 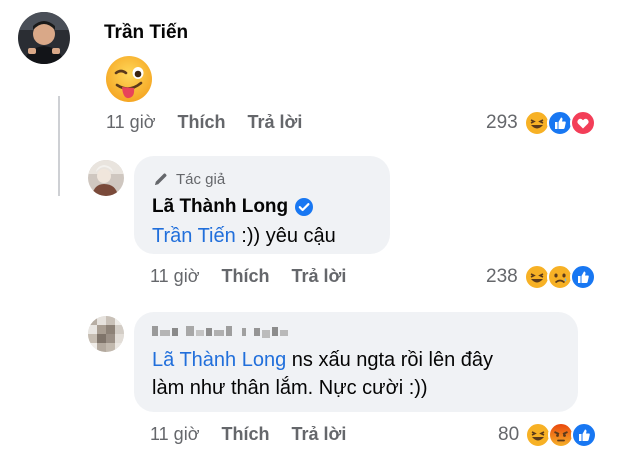 What do you see at coordinates (59, 146) in the screenshot?
I see `thread-line` at bounding box center [59, 146].